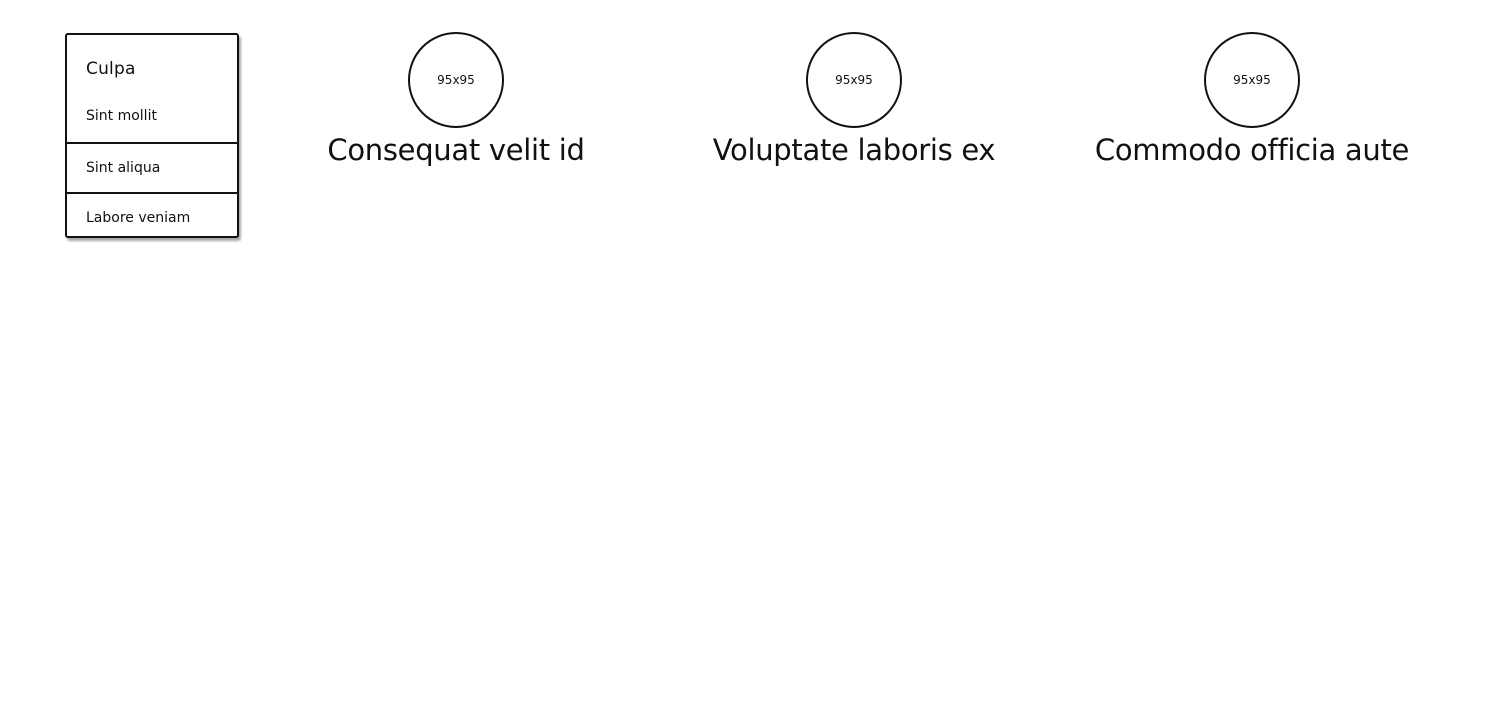 This screenshot has height=720, width=1500. What do you see at coordinates (152, 63) in the screenshot?
I see `side-menu-header: Culpa` at bounding box center [152, 63].